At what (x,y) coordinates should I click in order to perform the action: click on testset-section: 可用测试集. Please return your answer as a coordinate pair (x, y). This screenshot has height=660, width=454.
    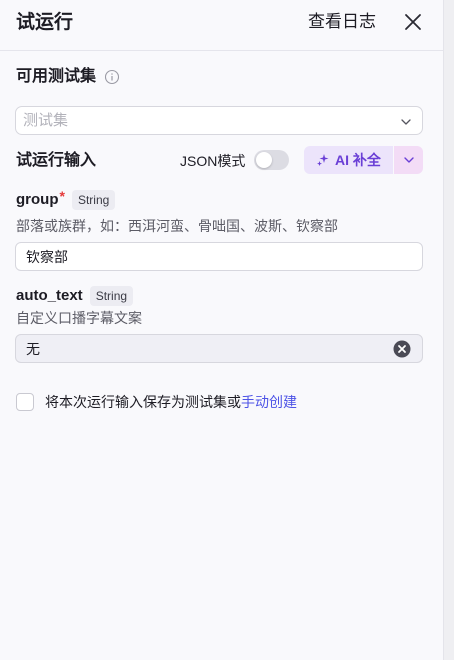
    Looking at the image, I should click on (68, 77).